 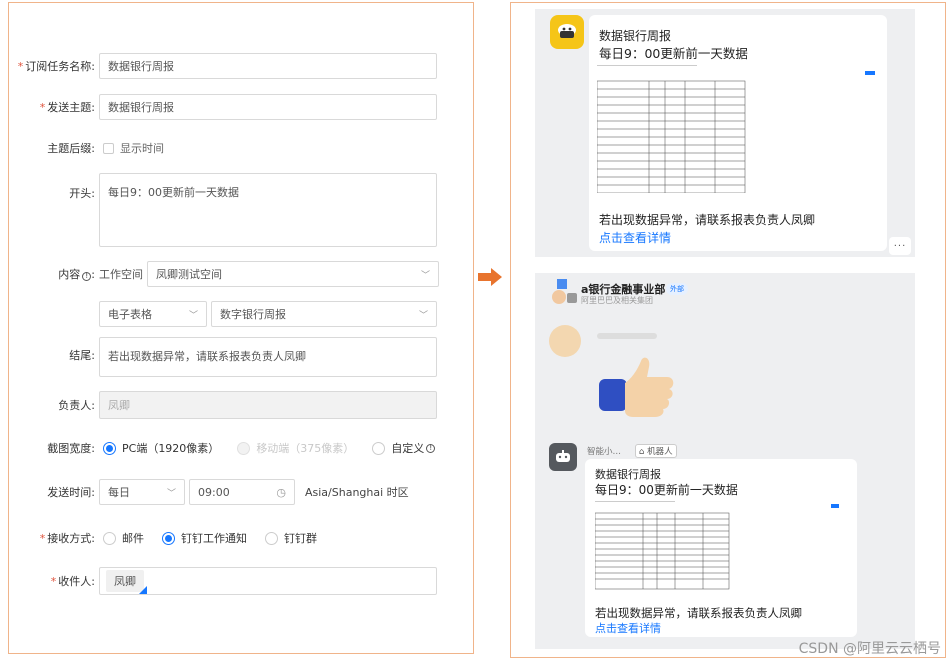 What do you see at coordinates (738, 128) in the screenshot?
I see `report-thumbnail` at bounding box center [738, 128].